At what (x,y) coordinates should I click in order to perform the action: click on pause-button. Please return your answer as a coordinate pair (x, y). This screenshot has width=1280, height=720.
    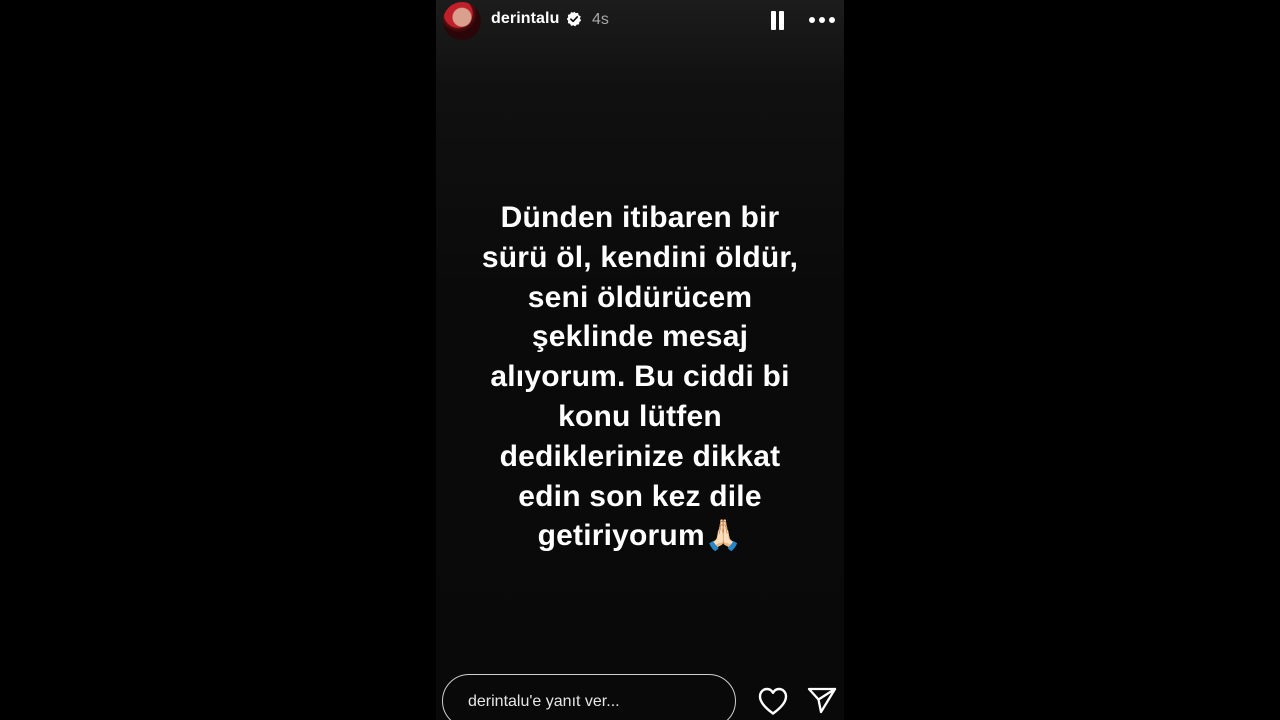
    Looking at the image, I should click on (777, 21).